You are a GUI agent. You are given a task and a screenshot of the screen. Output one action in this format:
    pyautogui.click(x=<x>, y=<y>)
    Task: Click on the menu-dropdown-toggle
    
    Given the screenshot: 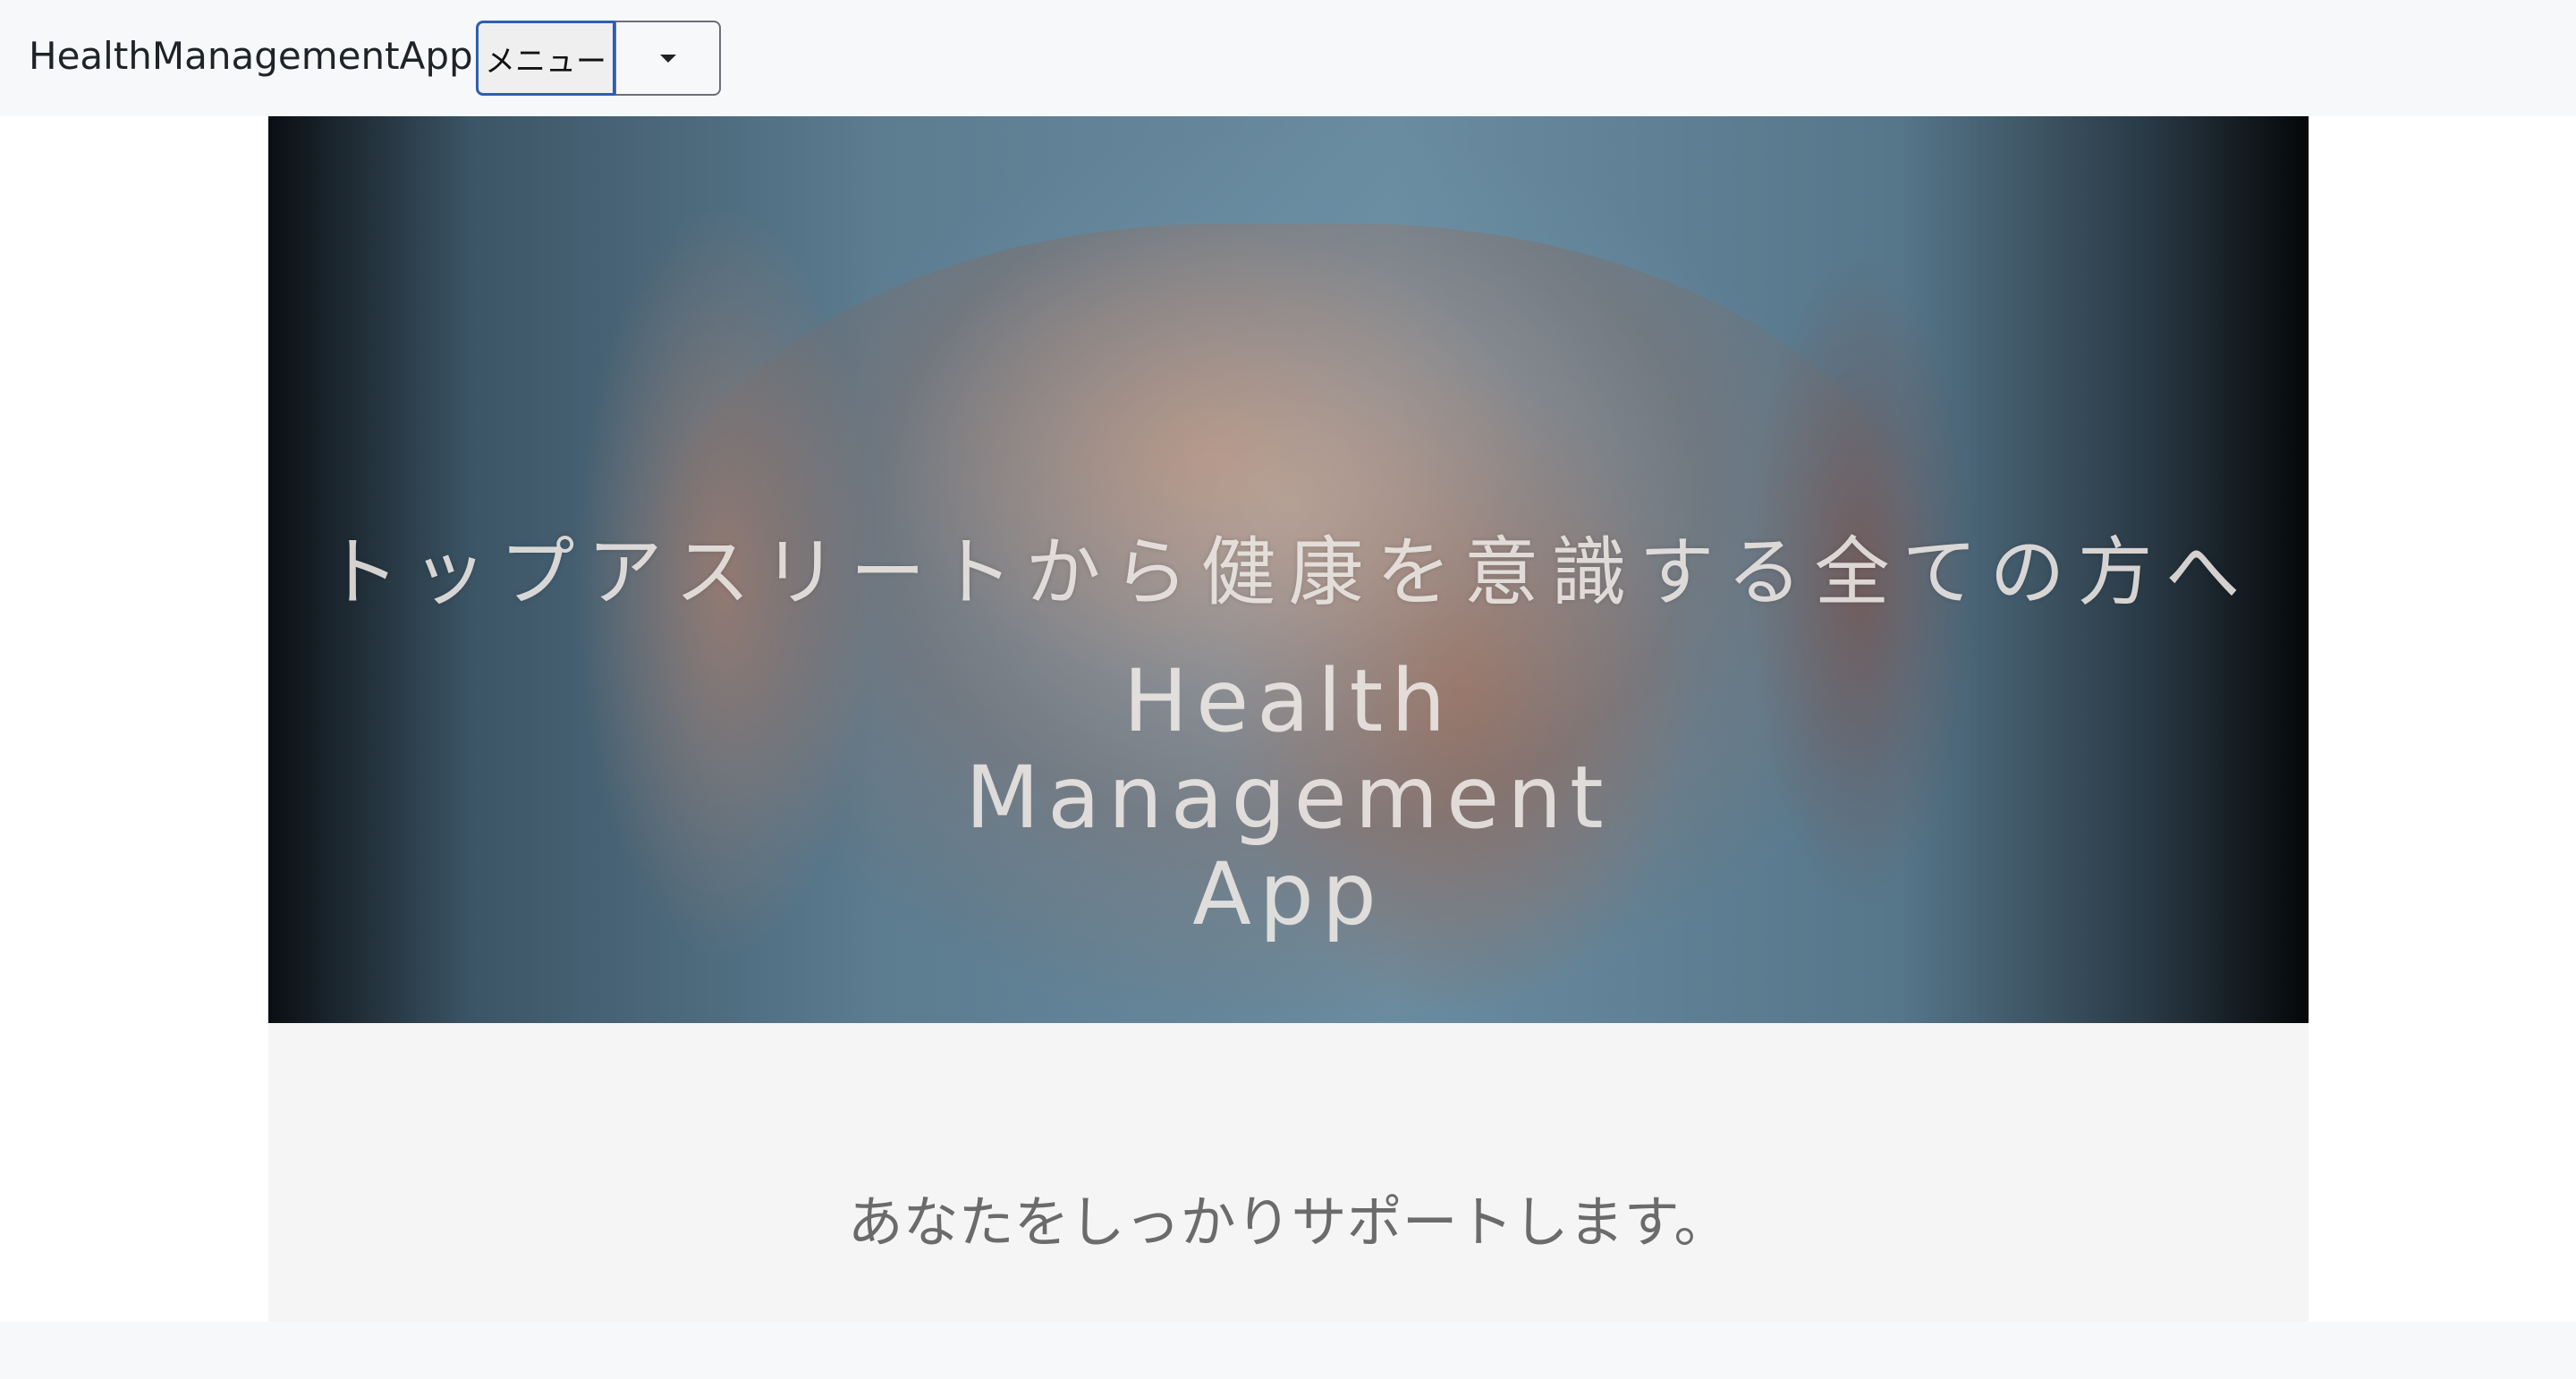 What is the action you would take?
    pyautogui.click(x=668, y=58)
    